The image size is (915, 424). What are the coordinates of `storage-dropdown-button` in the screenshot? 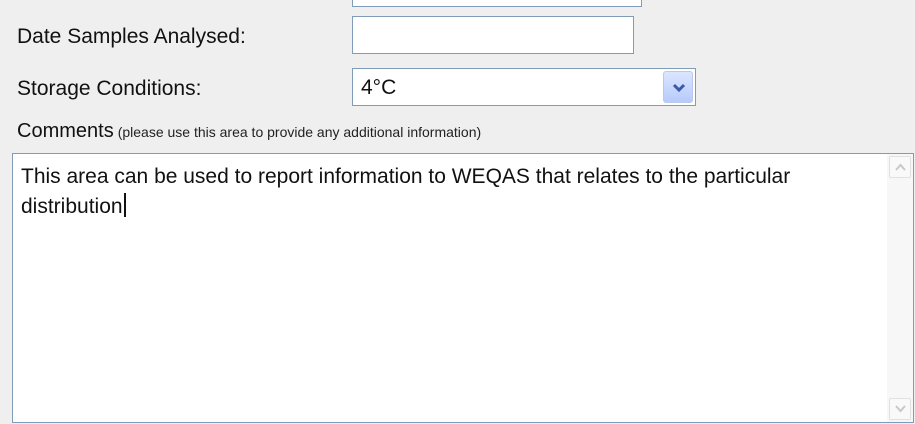 It's located at (678, 87).